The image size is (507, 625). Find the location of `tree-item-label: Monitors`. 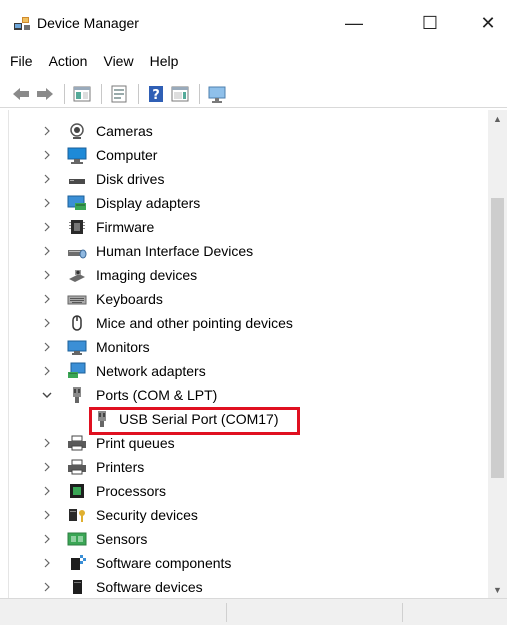

tree-item-label: Monitors is located at coordinates (123, 347).